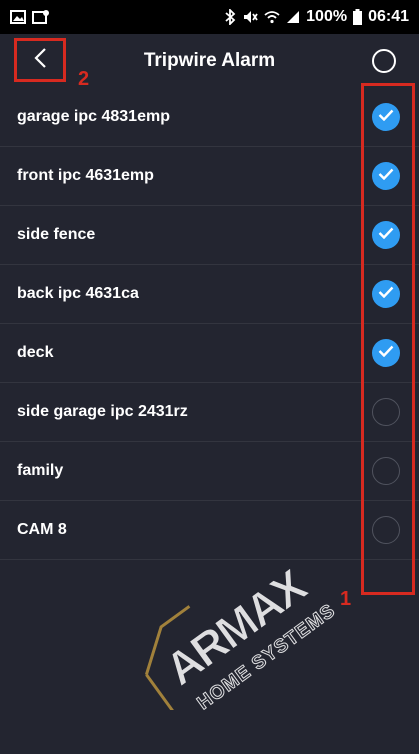 The image size is (419, 754). What do you see at coordinates (235, 633) in the screenshot?
I see `armax-watermark-logo: ARMAX HOME SYSTEMS` at bounding box center [235, 633].